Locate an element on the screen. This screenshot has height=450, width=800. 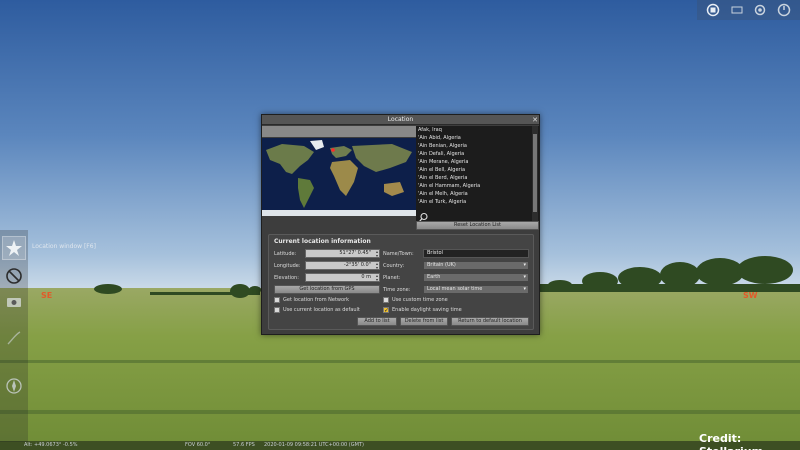
planet-label: Planet: is located at coordinates (392, 278).